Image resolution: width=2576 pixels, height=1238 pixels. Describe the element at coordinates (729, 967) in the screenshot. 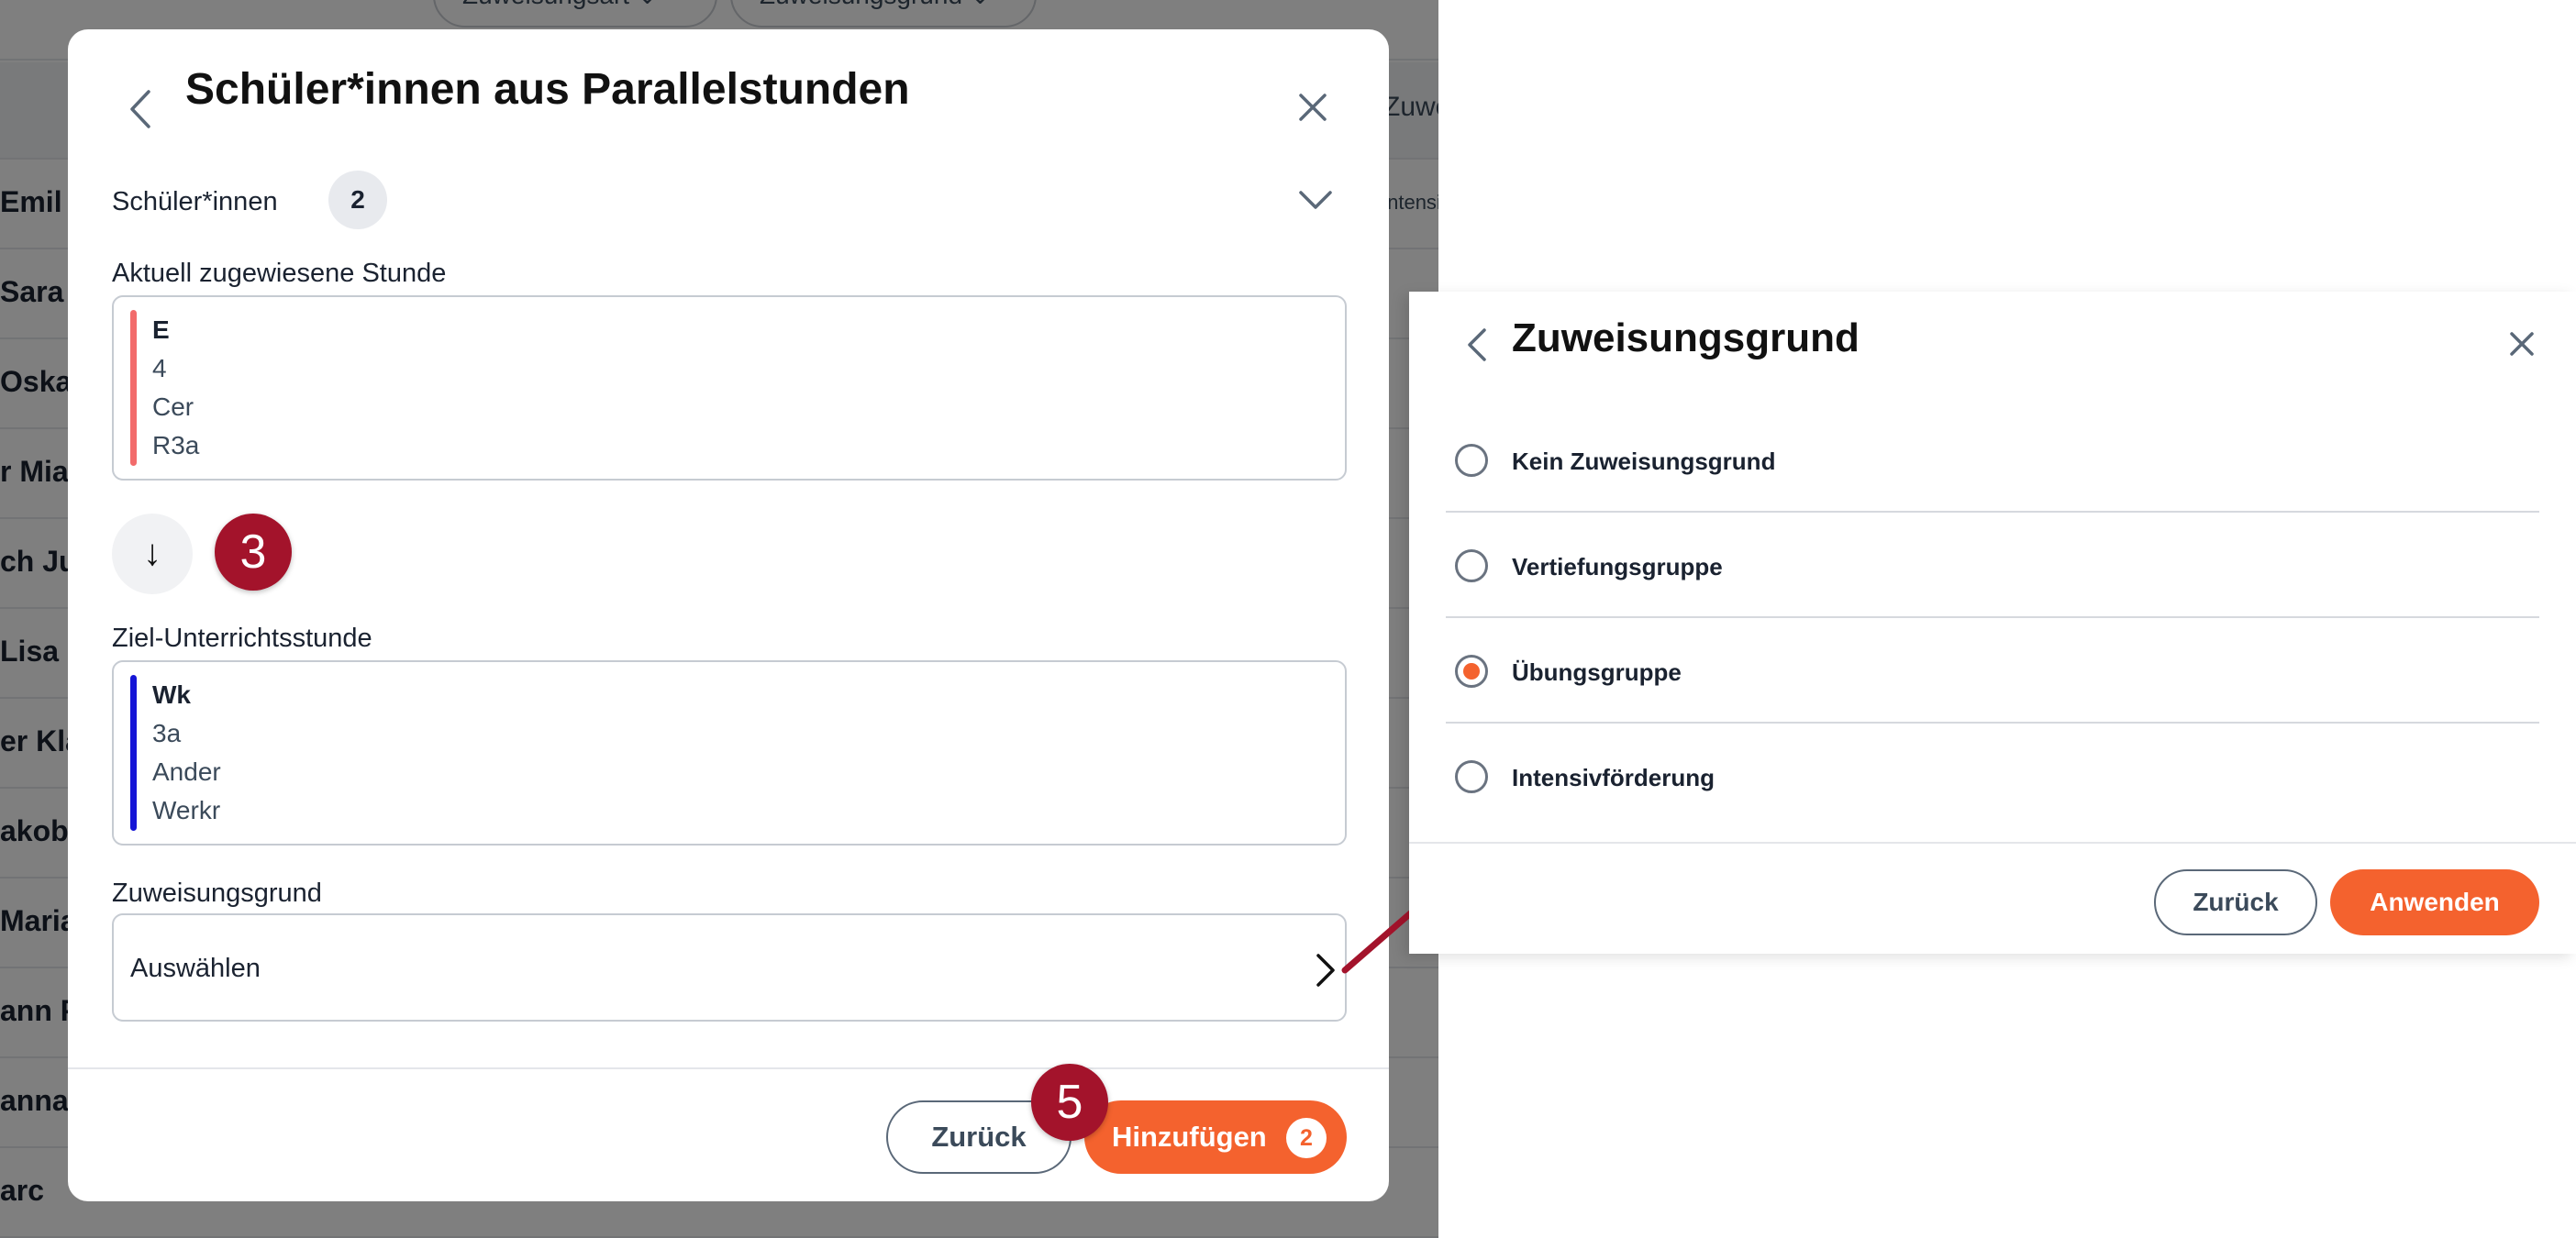

I see `reason-select: Auswählen` at that location.